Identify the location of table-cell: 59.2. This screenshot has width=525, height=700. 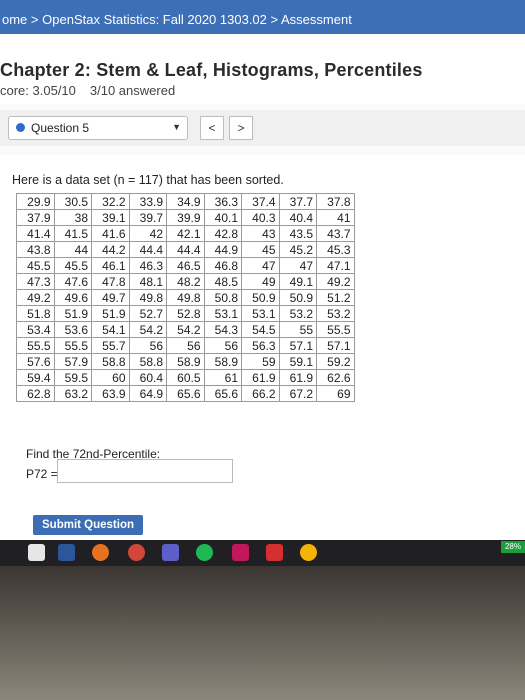
(335, 361).